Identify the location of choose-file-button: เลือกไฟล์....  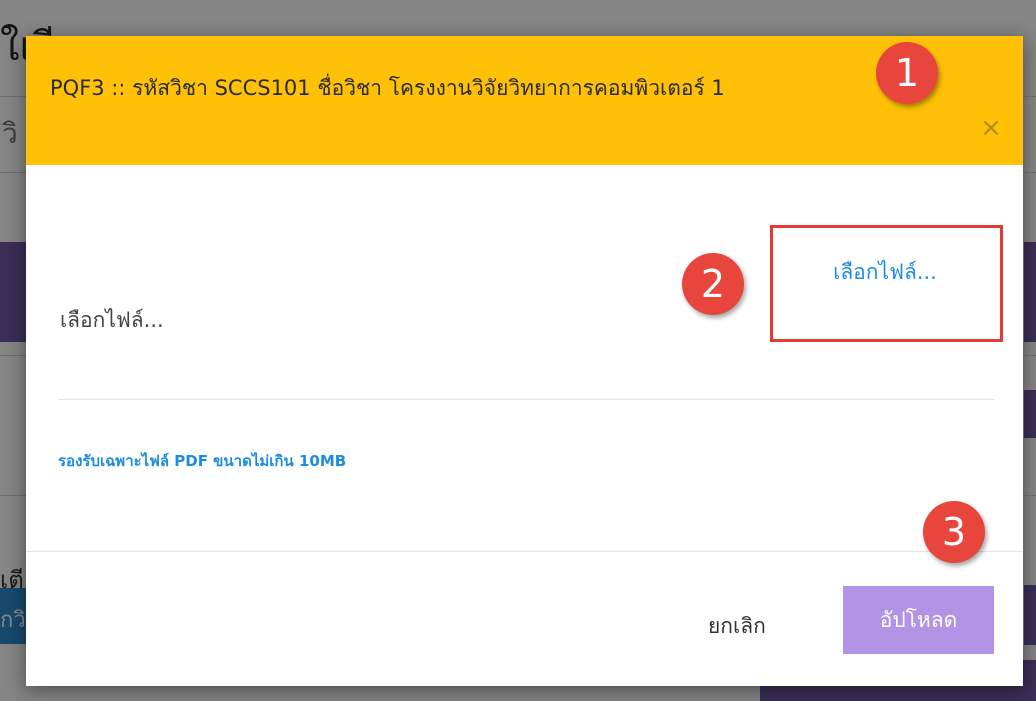
(885, 283).